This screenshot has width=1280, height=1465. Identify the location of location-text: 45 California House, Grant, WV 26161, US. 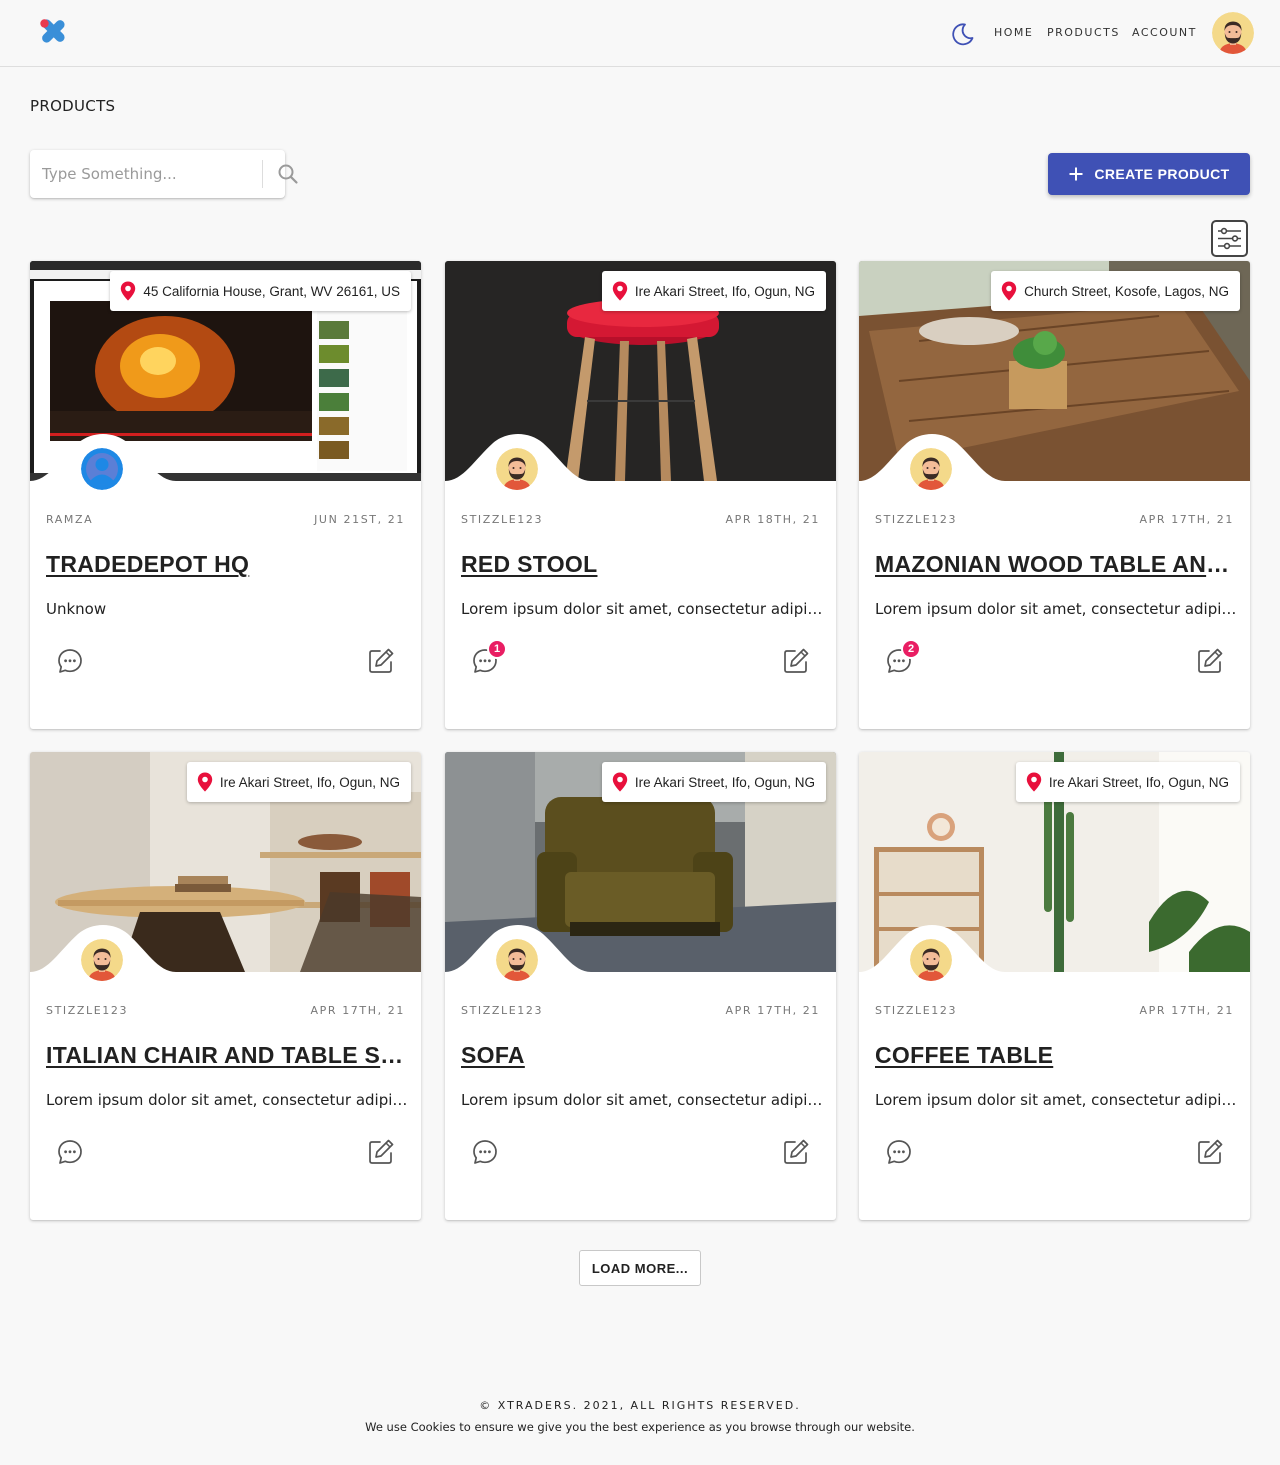
(271, 291).